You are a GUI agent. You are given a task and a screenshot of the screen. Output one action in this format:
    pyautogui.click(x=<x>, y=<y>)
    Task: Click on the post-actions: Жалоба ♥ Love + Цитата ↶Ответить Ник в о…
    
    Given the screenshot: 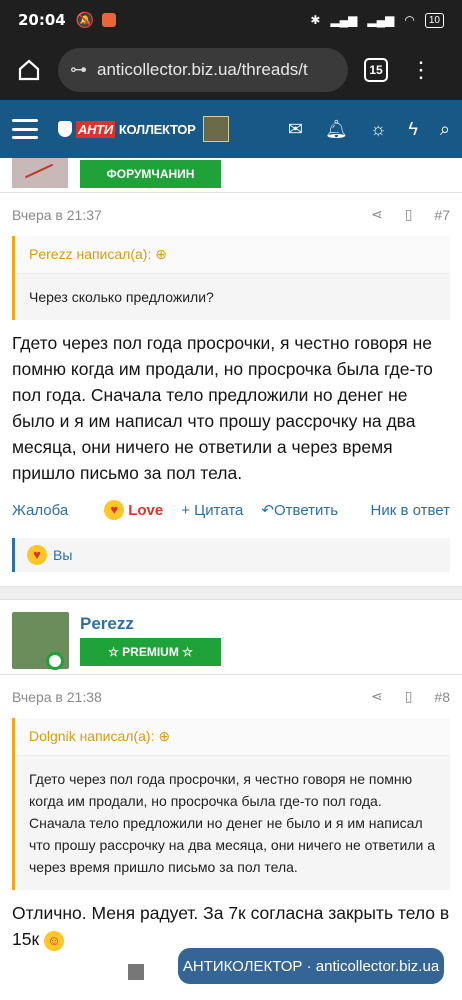 What is the action you would take?
    pyautogui.click(x=231, y=510)
    